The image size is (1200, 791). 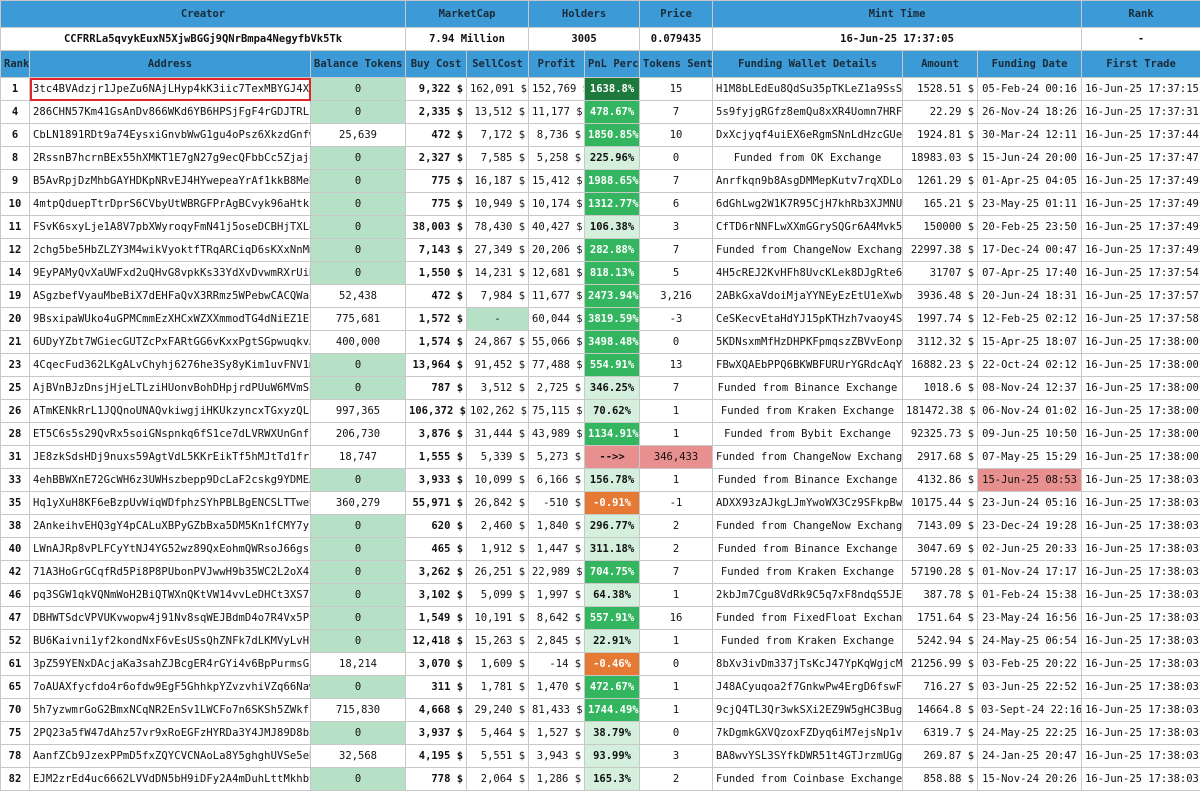 I want to click on profit-cell: 1,447 $, so click(x=557, y=549).